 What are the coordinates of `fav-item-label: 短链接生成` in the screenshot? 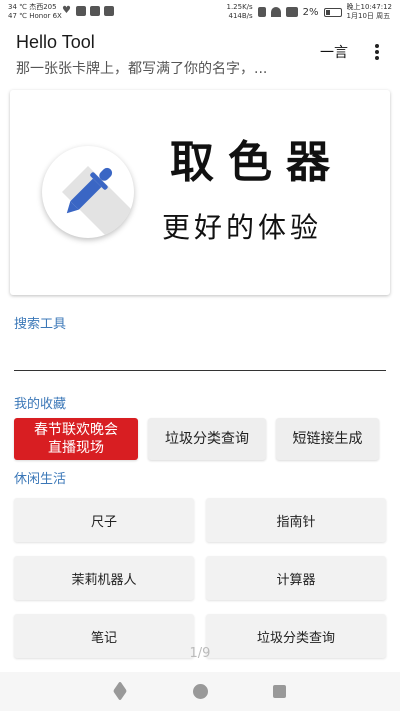 It's located at (327, 439).